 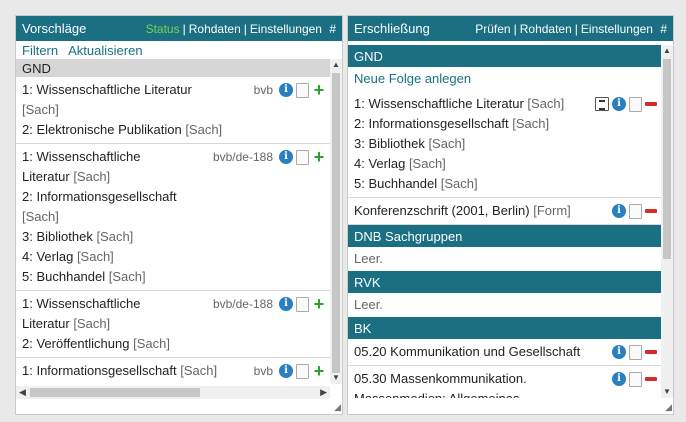 I want to click on suggestions-vertical-scrollbar: ▲ ▼, so click(x=336, y=221).